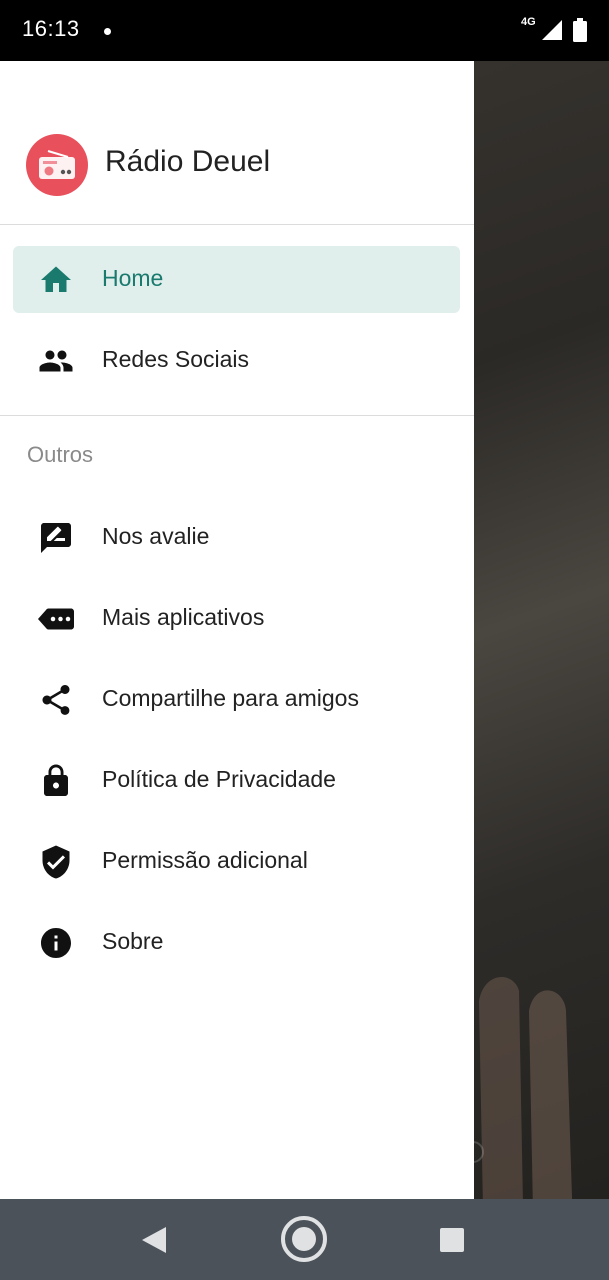  Describe the element at coordinates (230, 698) in the screenshot. I see `nav-item-label: Compartilhe para amigos` at that location.